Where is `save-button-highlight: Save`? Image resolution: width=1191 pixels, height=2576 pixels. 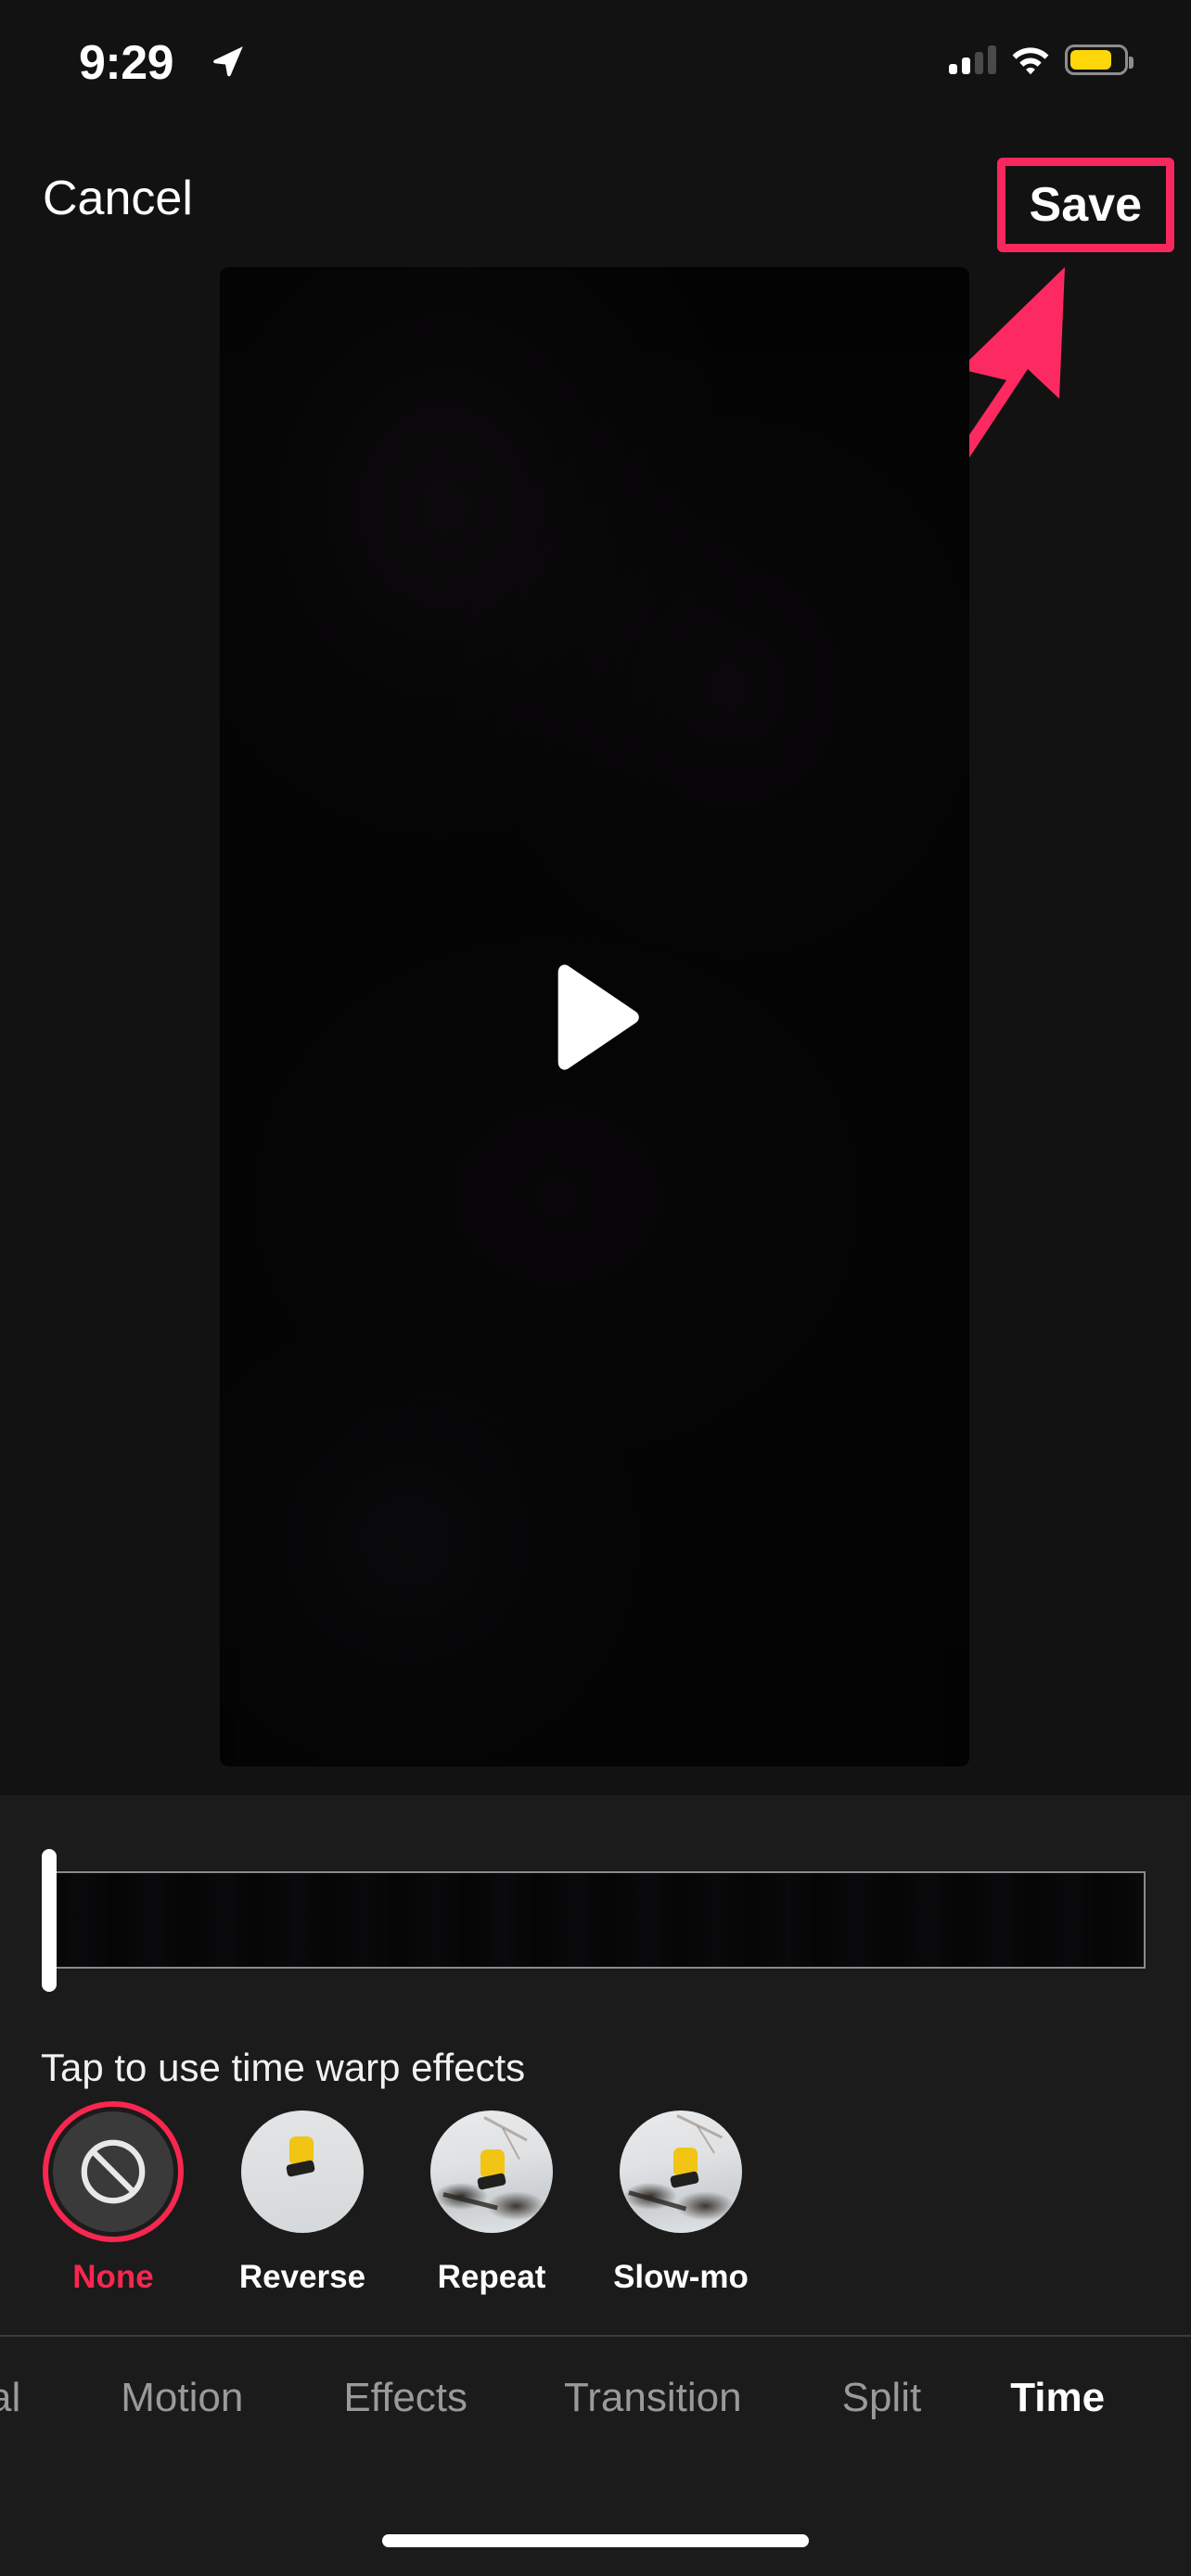
save-button-highlight: Save is located at coordinates (1085, 205).